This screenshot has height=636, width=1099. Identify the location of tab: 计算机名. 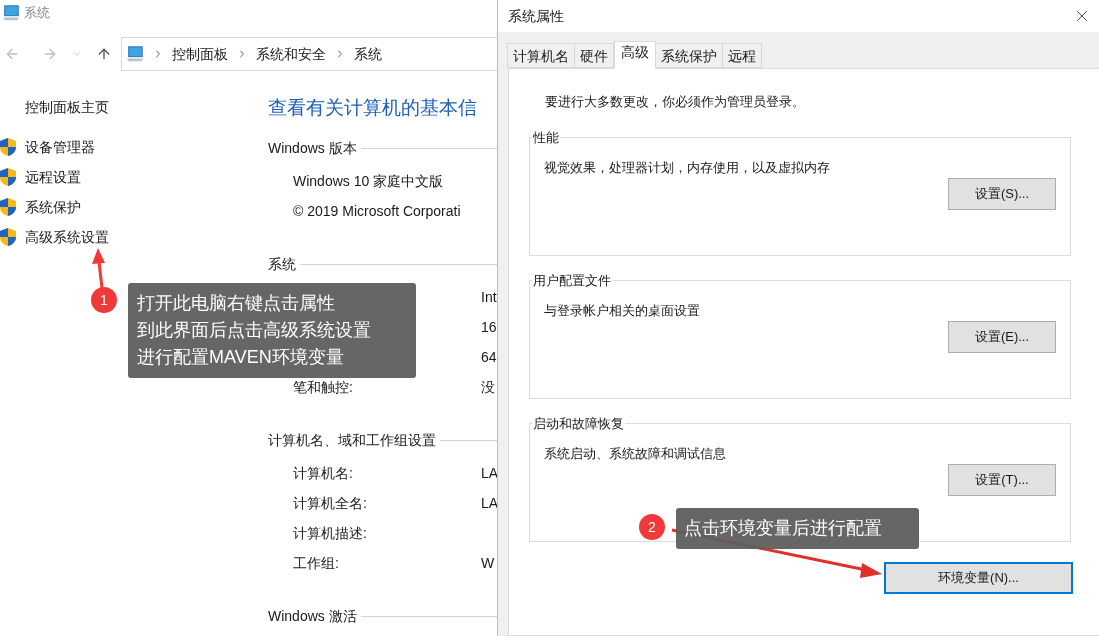
(541, 55).